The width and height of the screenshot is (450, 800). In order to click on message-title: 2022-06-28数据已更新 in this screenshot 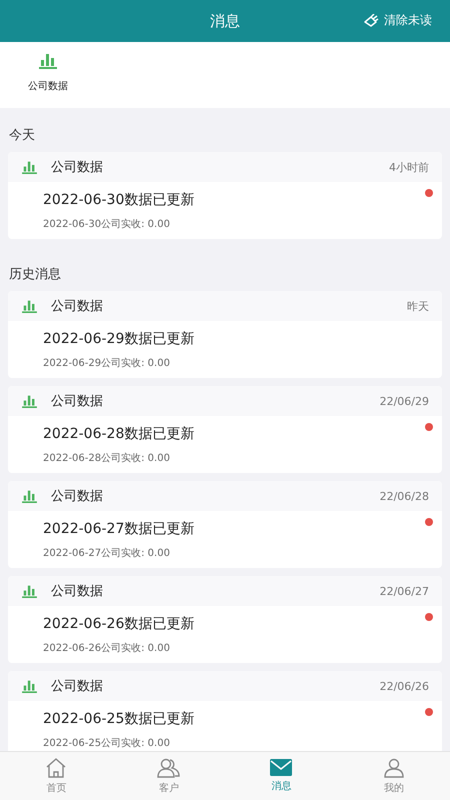, I will do `click(119, 434)`.